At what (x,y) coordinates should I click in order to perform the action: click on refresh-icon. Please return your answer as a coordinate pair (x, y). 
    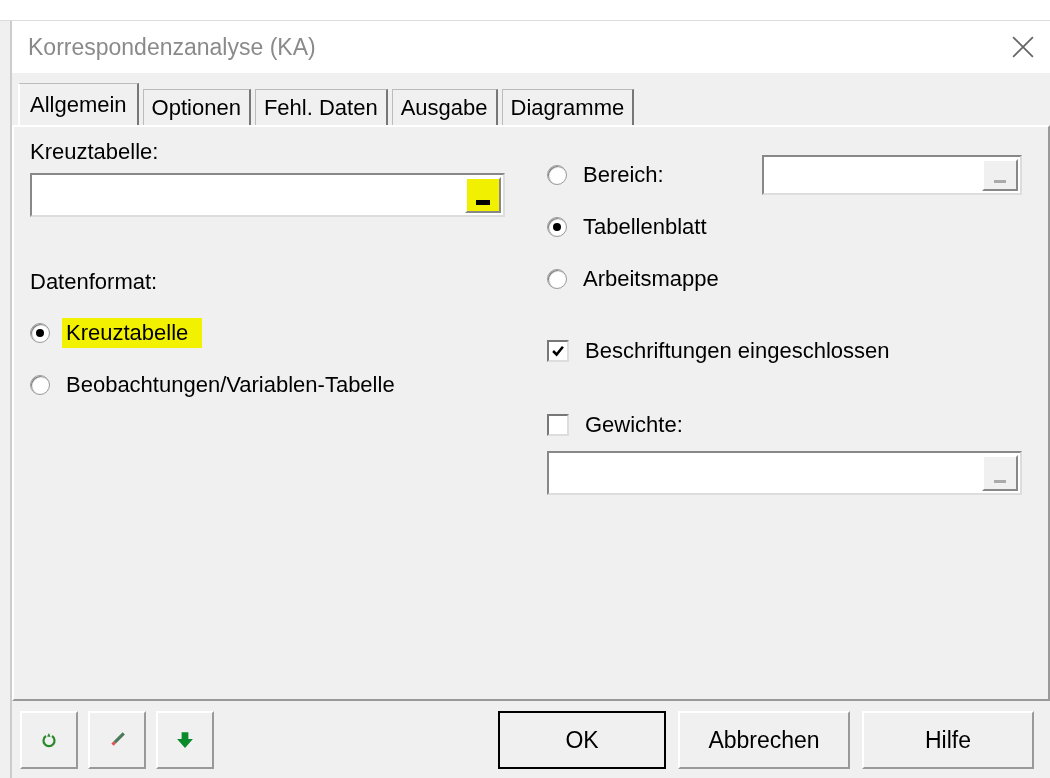
    Looking at the image, I should click on (49, 740).